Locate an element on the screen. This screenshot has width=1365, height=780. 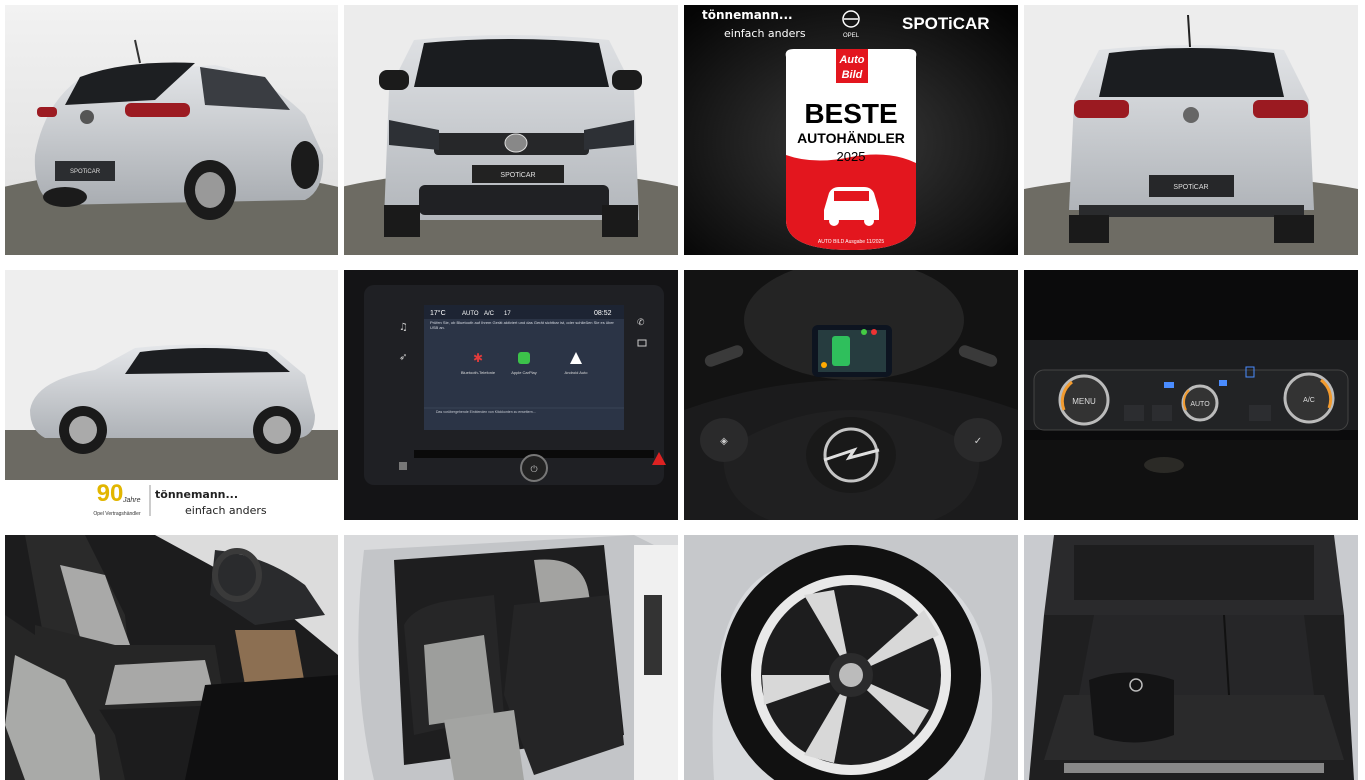
auto-bild-auto: Auto is located at coordinates (851, 60).